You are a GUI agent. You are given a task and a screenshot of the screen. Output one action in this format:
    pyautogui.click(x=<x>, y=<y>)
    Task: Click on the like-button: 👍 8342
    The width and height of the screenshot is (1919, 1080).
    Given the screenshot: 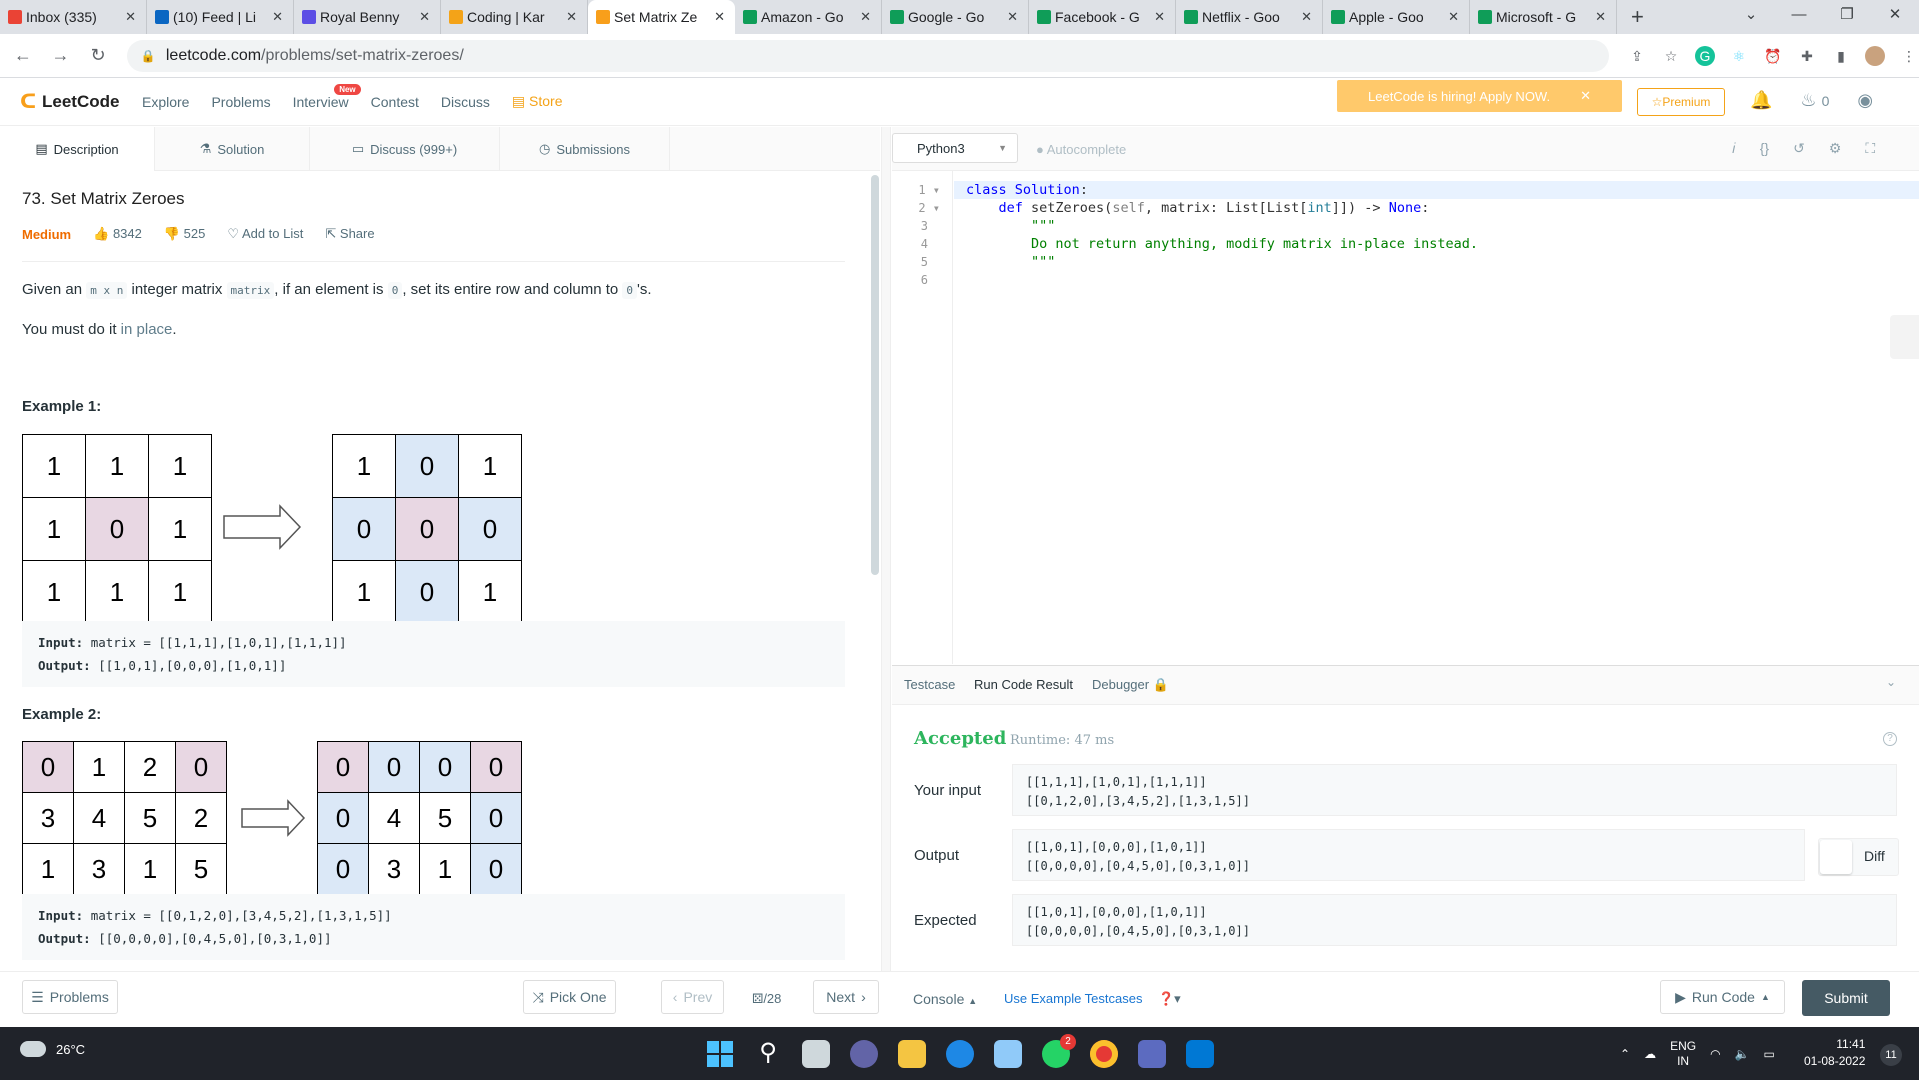 What is the action you would take?
    pyautogui.click(x=117, y=234)
    